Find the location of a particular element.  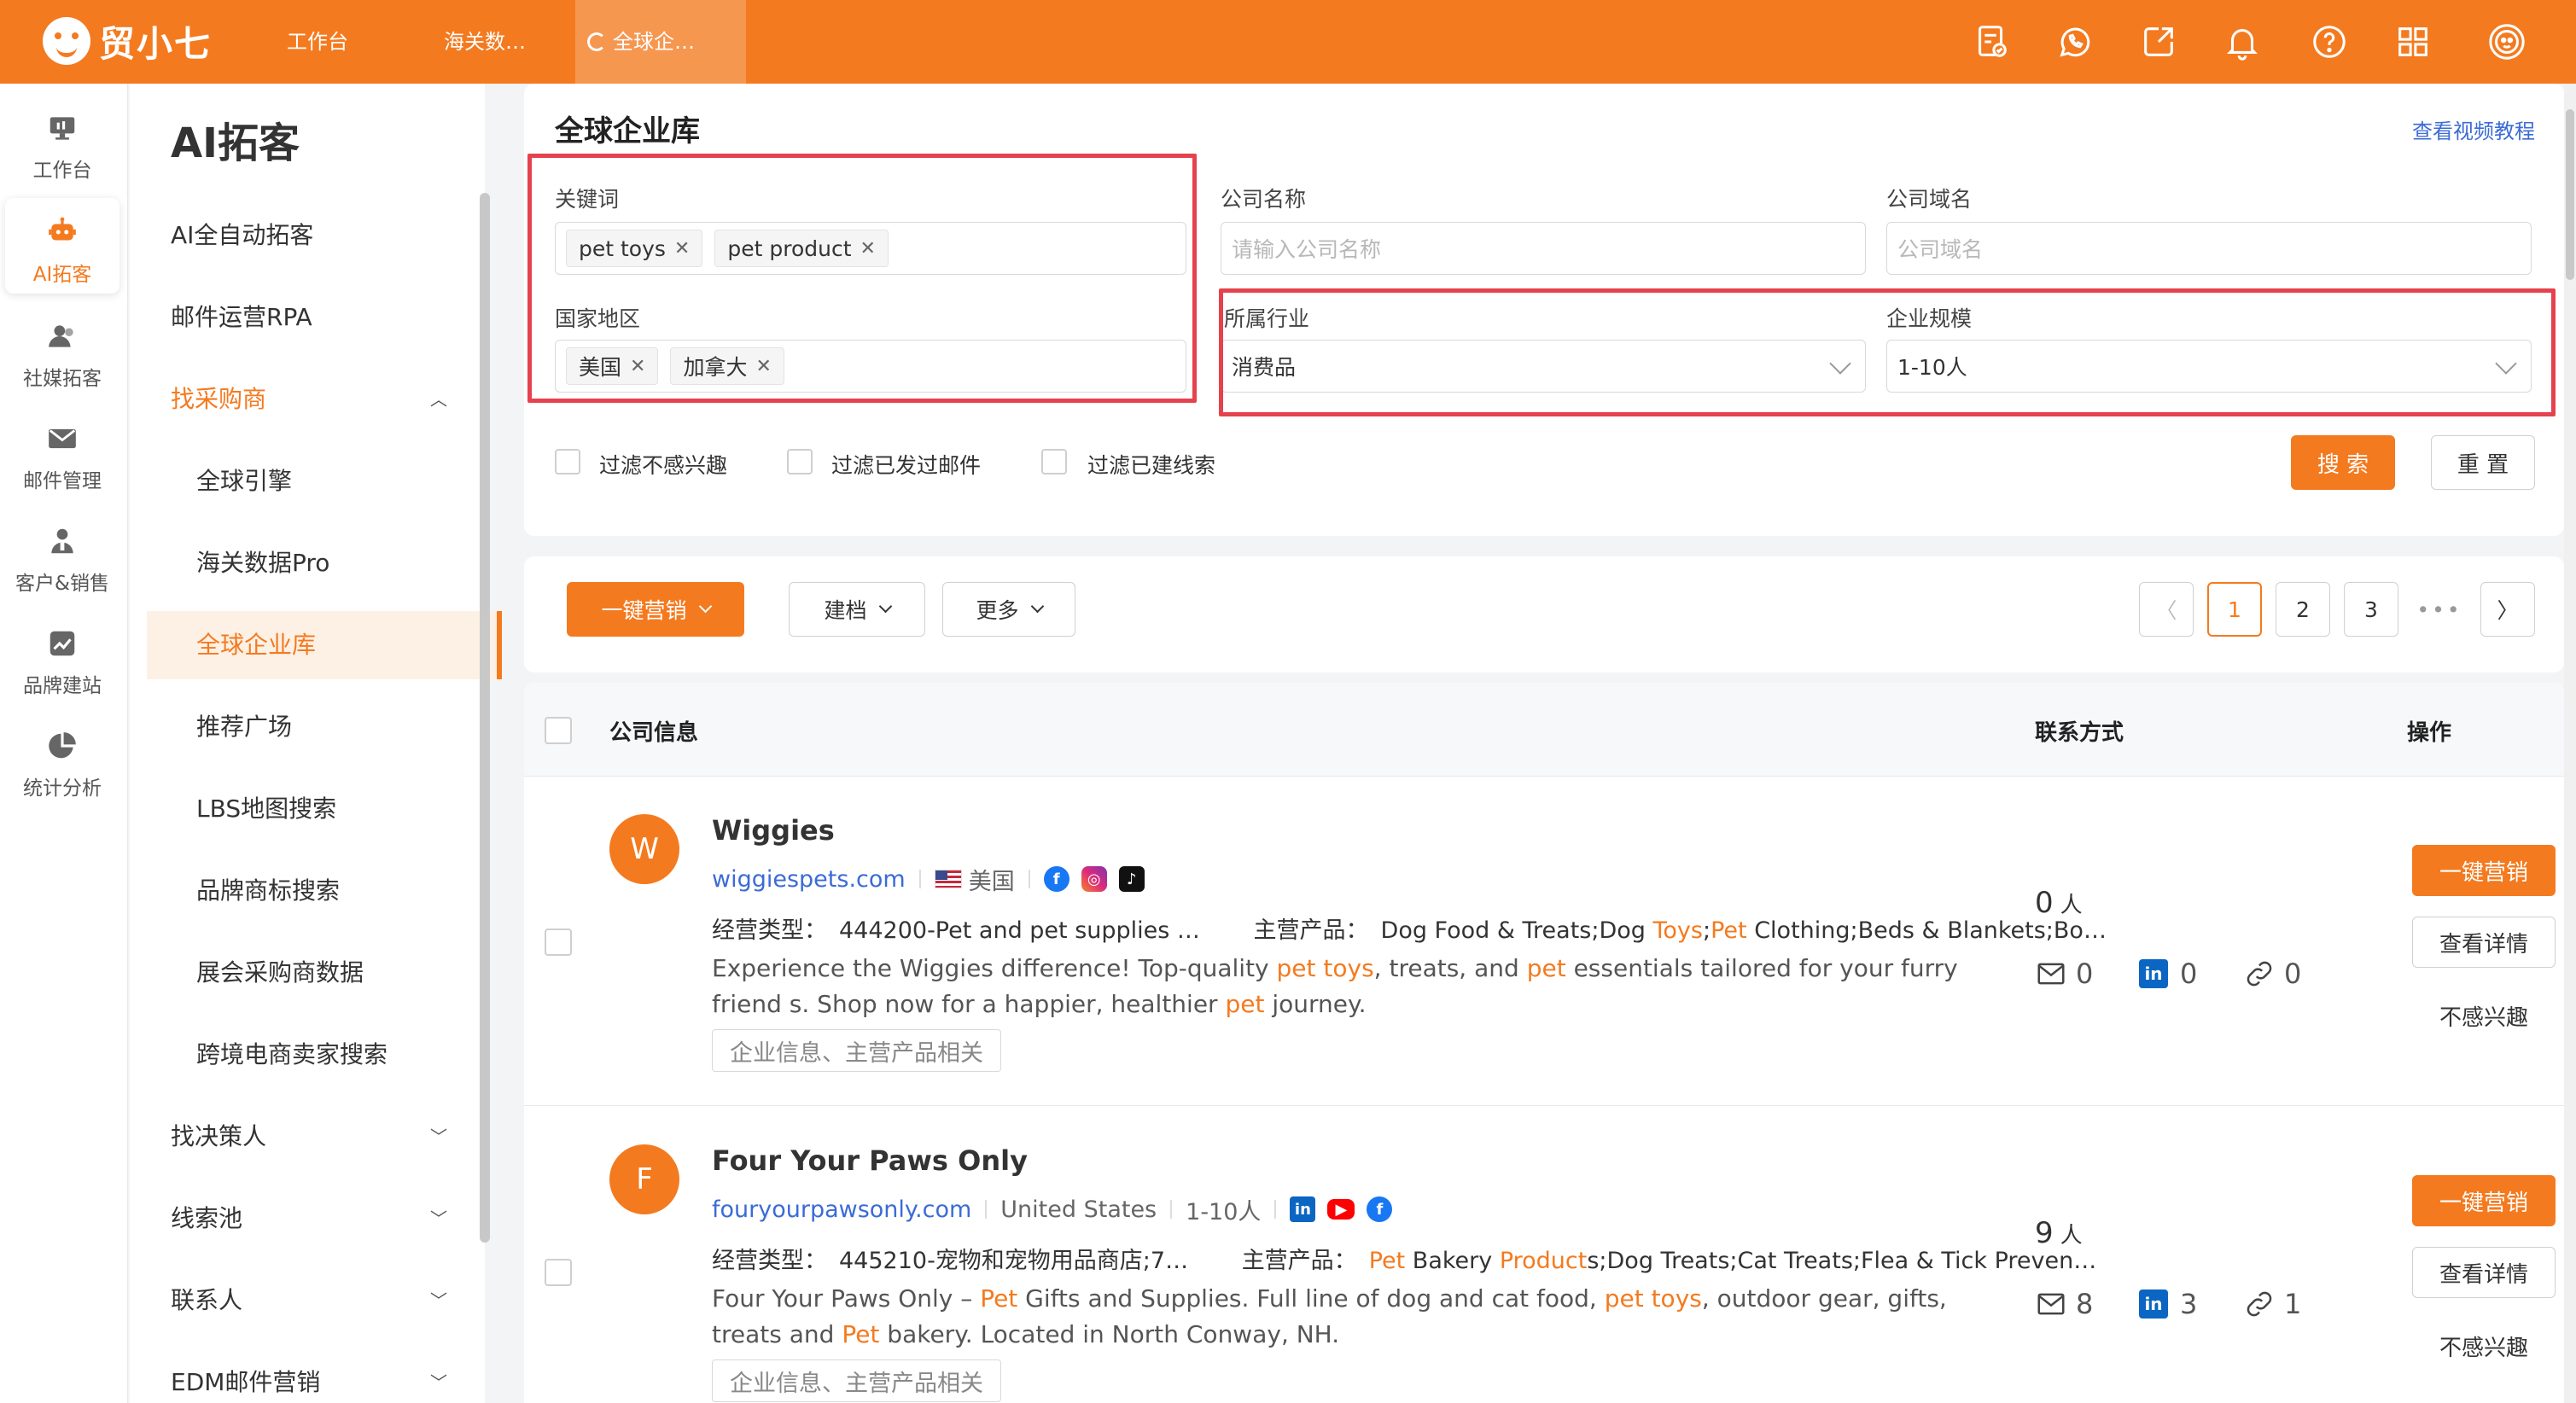

sidebar-group-edm: EDM邮件营销 ﹀ is located at coordinates (305, 1376).